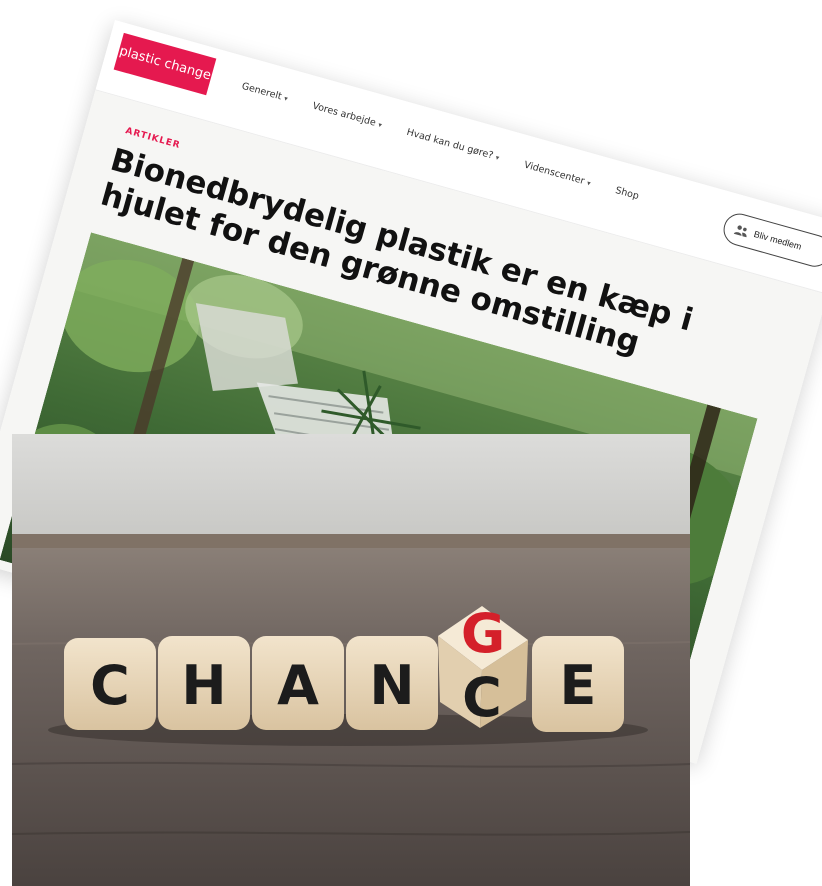  I want to click on nav-item-generelt: Generelt ▾, so click(264, 92).